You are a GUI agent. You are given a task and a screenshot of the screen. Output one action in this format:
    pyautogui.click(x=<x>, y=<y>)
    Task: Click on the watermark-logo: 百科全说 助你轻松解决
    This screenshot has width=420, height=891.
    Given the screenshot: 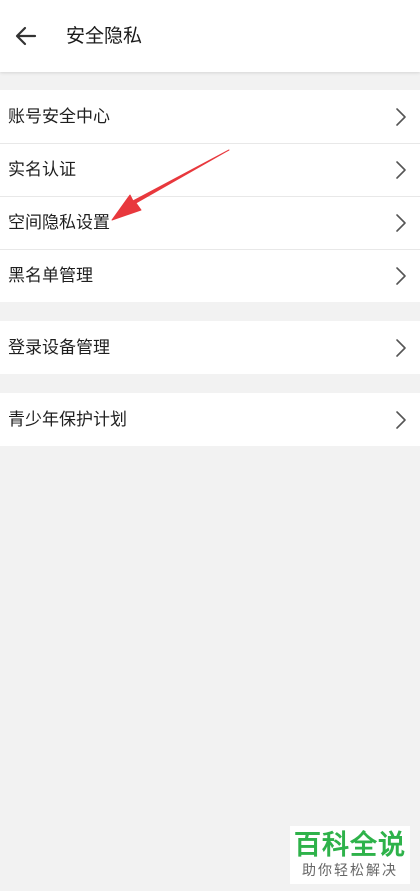 What is the action you would take?
    pyautogui.click(x=350, y=855)
    